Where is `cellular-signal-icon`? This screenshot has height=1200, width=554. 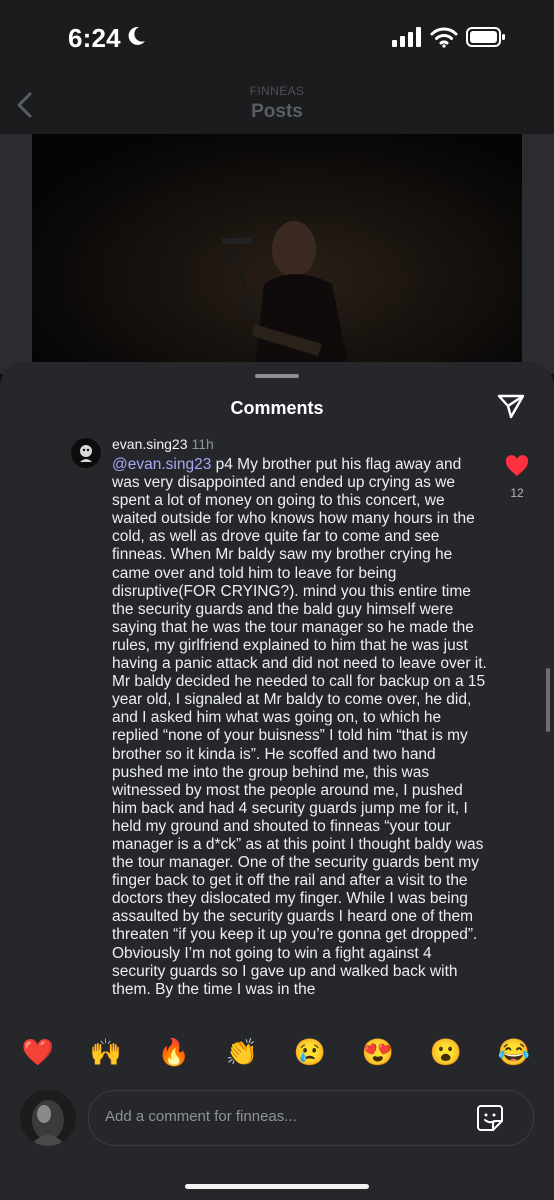 cellular-signal-icon is located at coordinates (406, 37).